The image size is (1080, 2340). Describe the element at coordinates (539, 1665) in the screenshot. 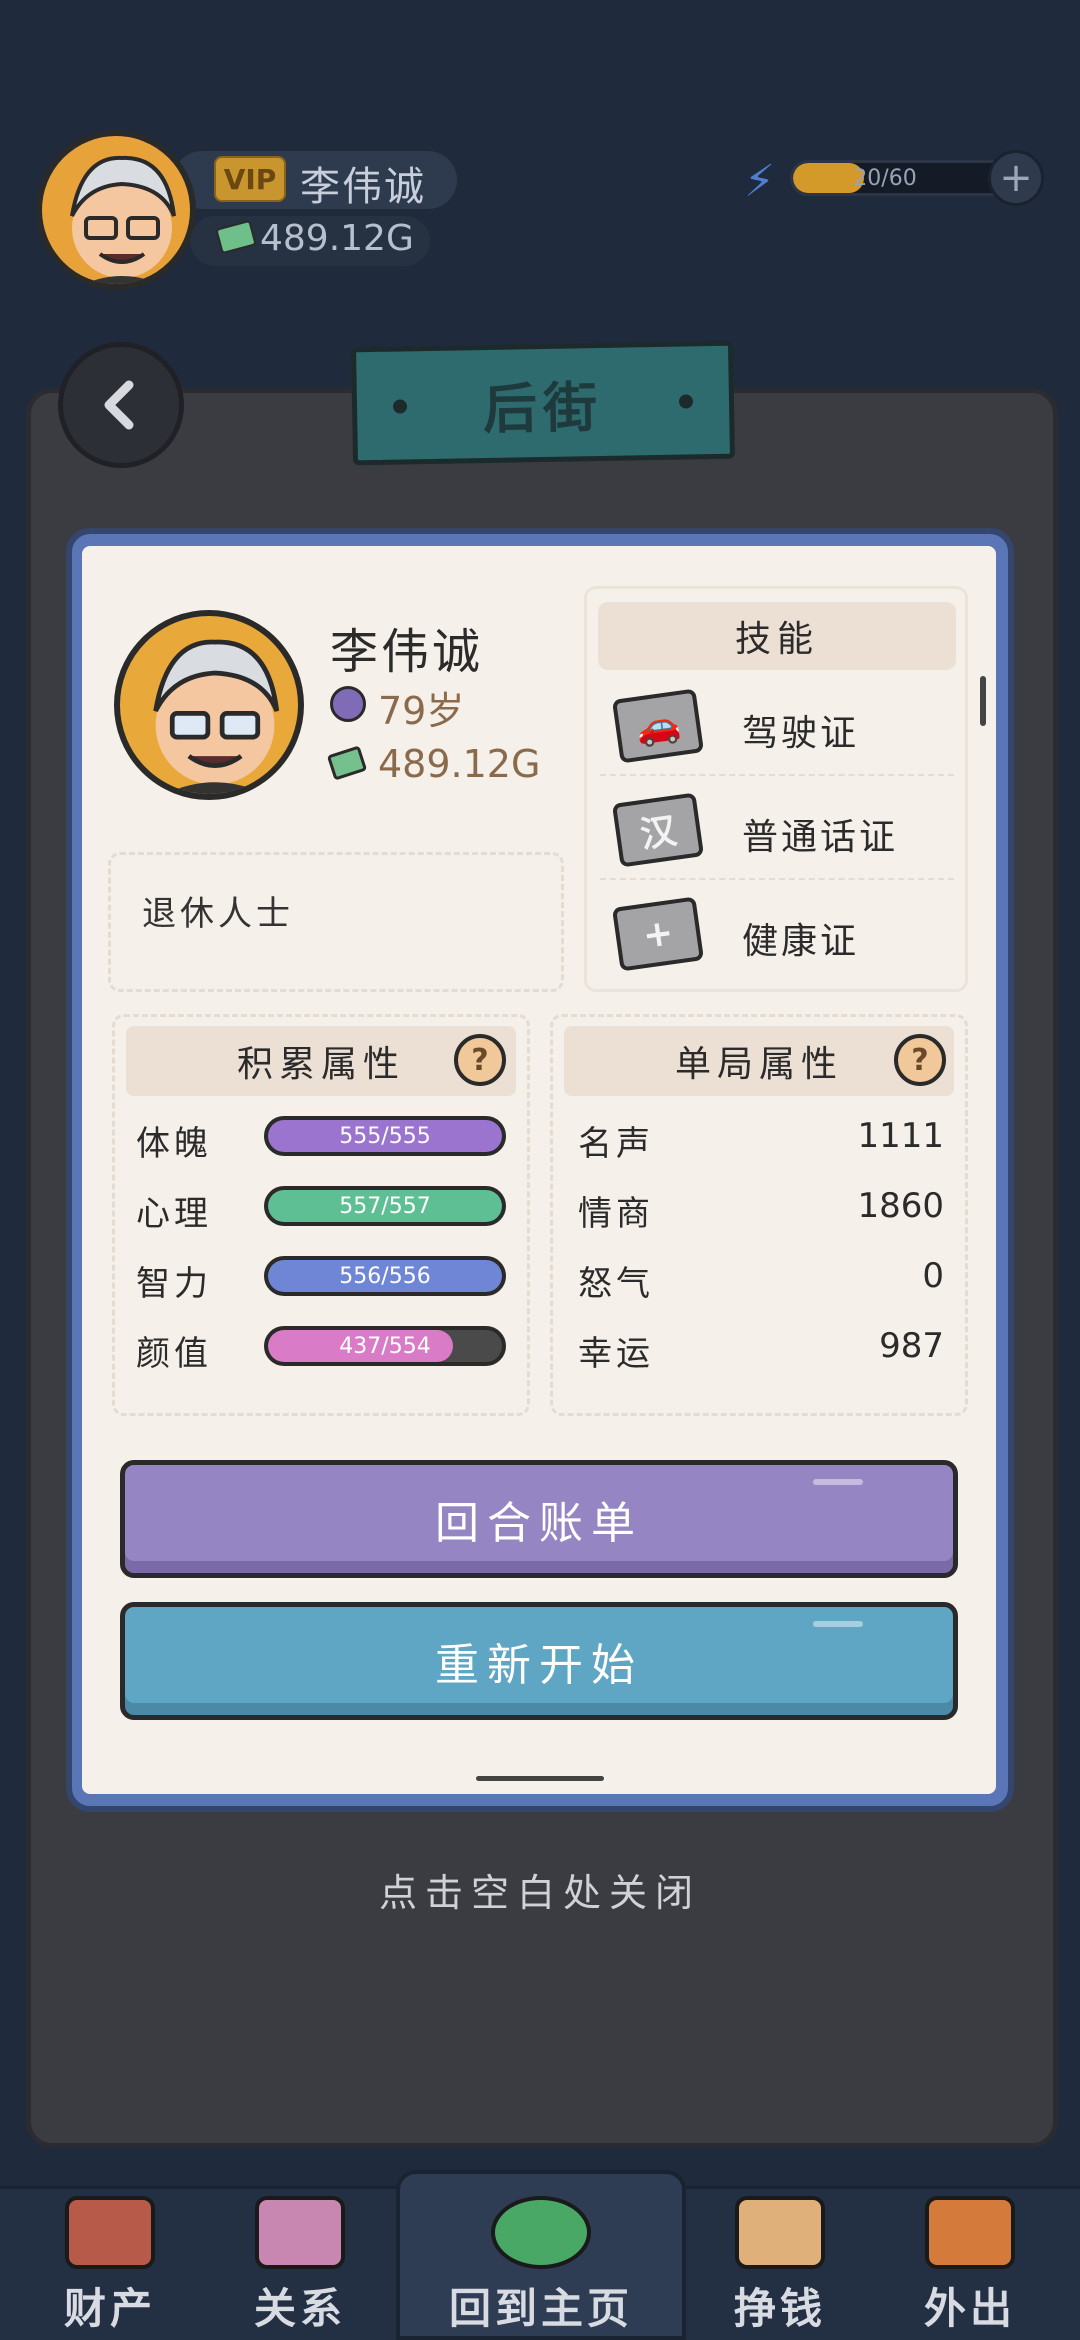

I see `restart-label: 重新开始` at that location.